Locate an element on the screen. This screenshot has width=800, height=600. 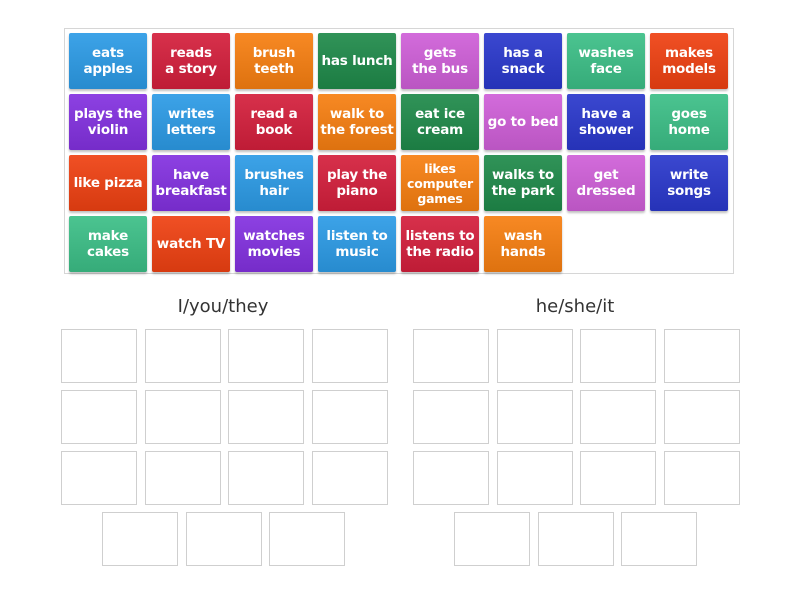
word-tile: has a snack is located at coordinates (523, 61).